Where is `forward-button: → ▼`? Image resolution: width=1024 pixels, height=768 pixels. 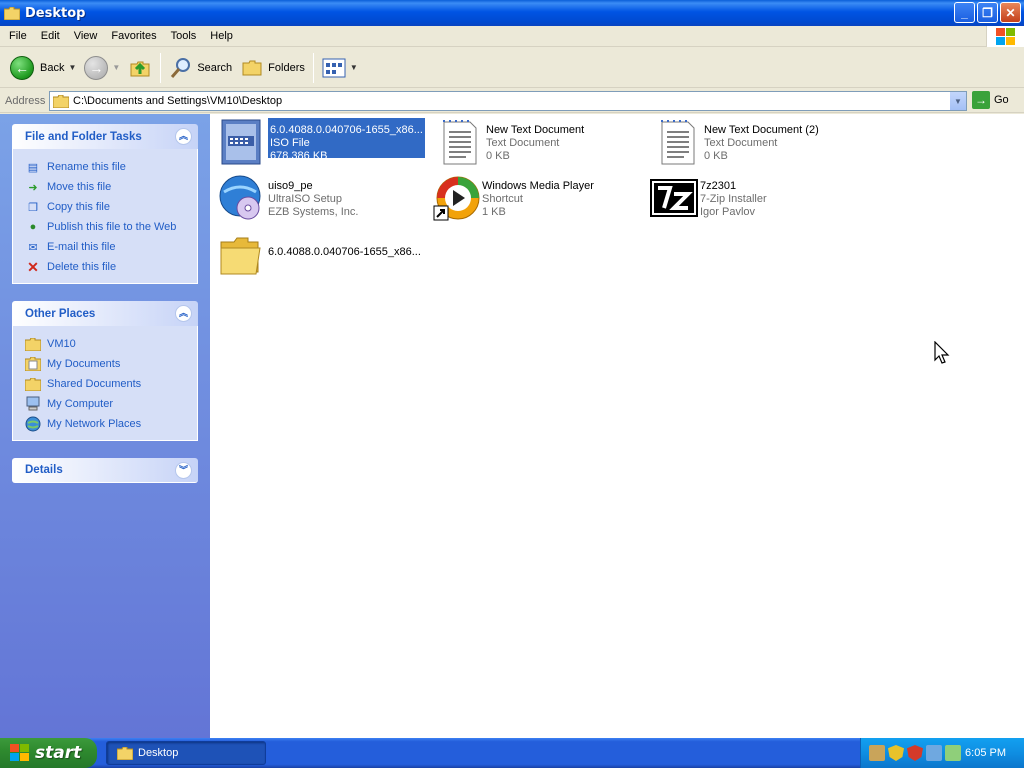
forward-button: → ▼ is located at coordinates (102, 68).